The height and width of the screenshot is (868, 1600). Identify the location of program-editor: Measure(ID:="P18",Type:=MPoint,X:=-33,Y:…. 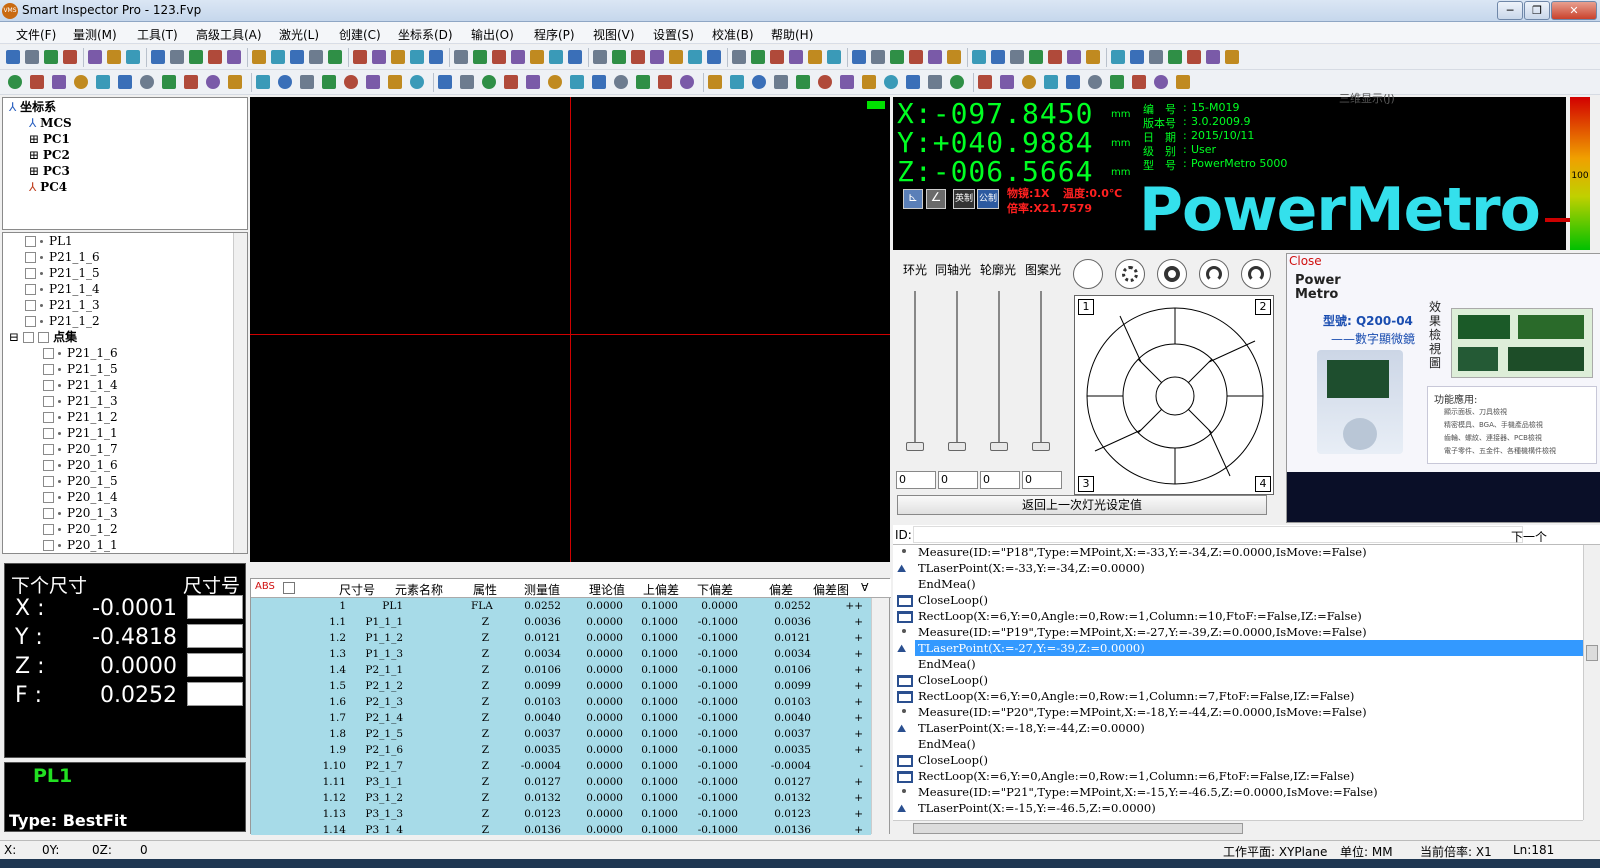
(1238, 682).